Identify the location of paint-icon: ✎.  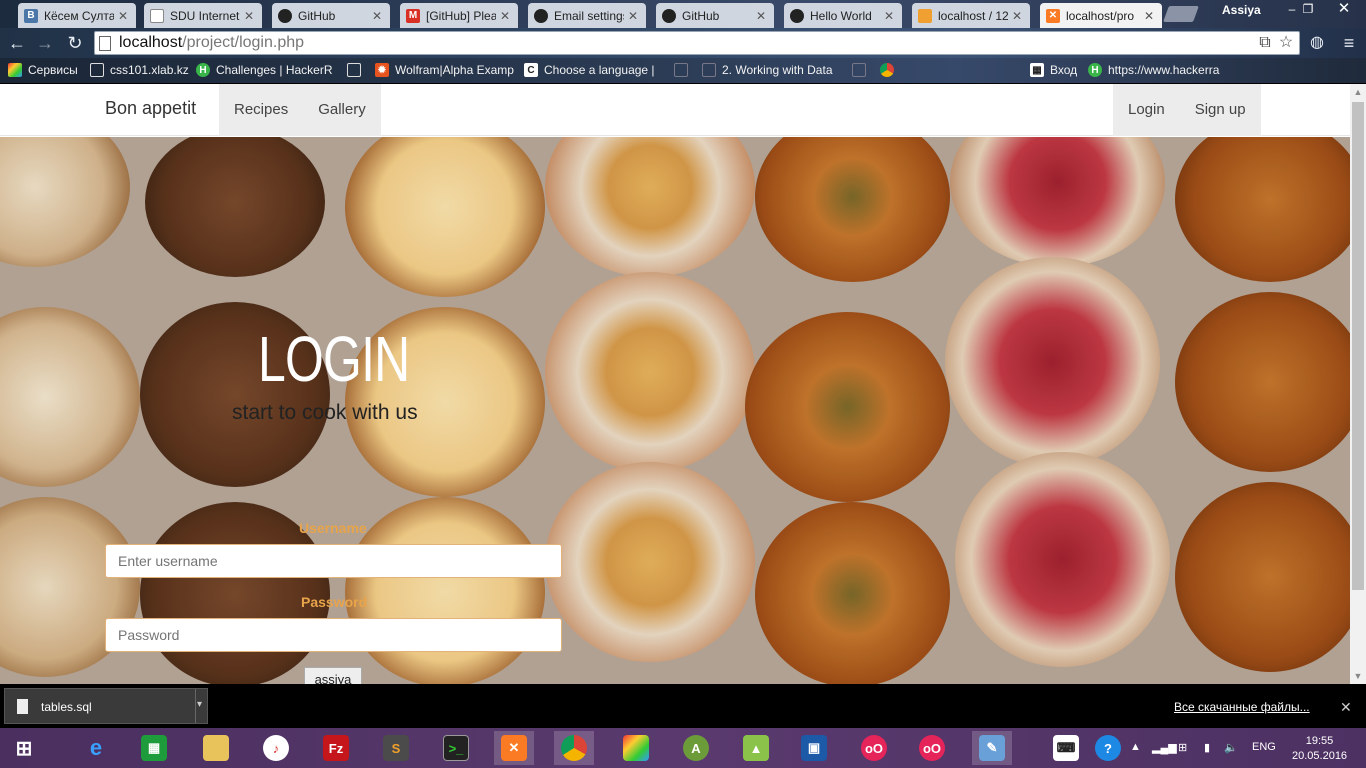
(992, 748).